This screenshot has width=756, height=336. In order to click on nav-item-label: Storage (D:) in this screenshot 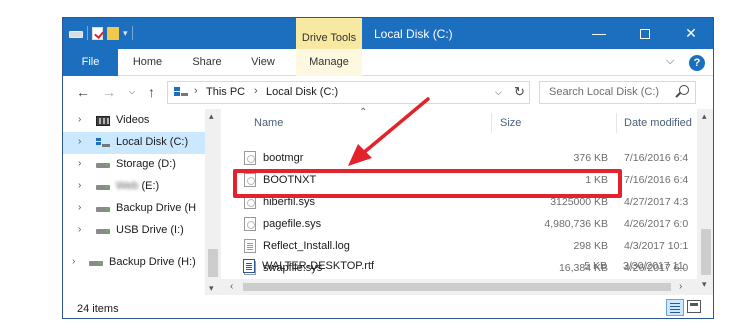, I will do `click(146, 164)`.